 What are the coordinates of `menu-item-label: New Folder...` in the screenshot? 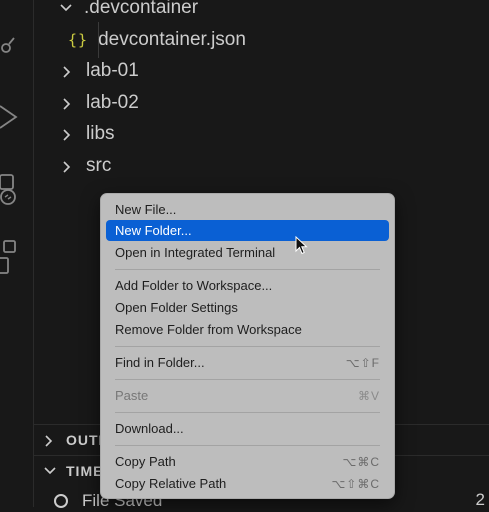 It's located at (153, 230).